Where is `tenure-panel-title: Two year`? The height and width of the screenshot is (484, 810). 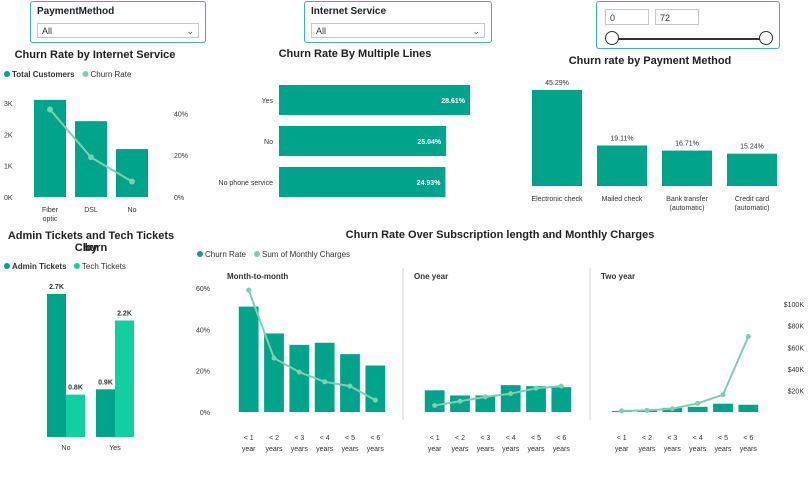
tenure-panel-title: Two year is located at coordinates (618, 276).